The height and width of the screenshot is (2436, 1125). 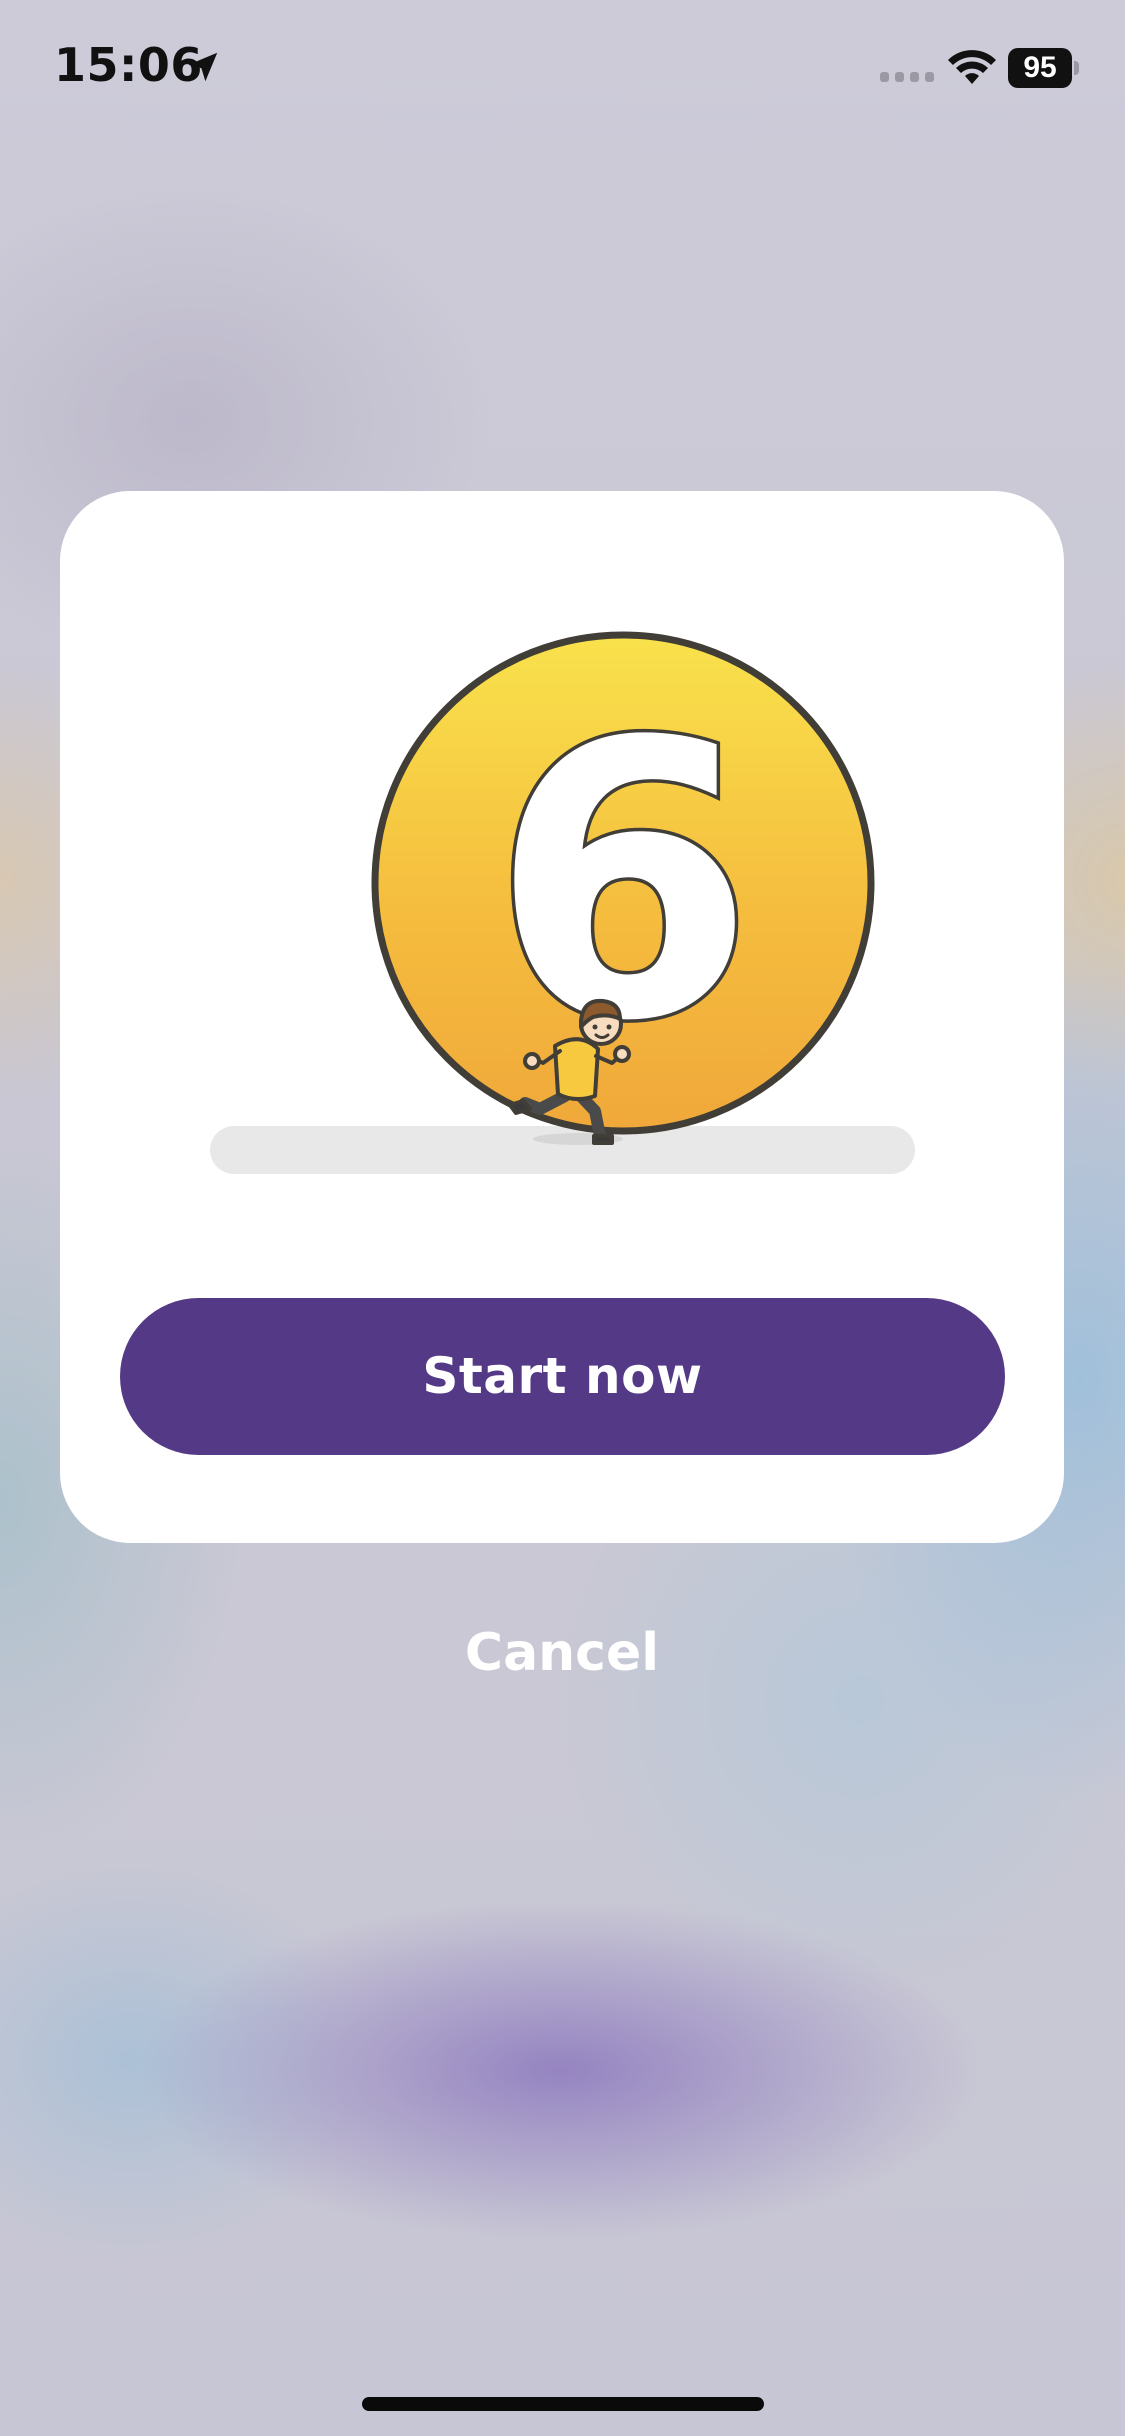 What do you see at coordinates (1040, 67) in the screenshot?
I see `battery-level: 95` at bounding box center [1040, 67].